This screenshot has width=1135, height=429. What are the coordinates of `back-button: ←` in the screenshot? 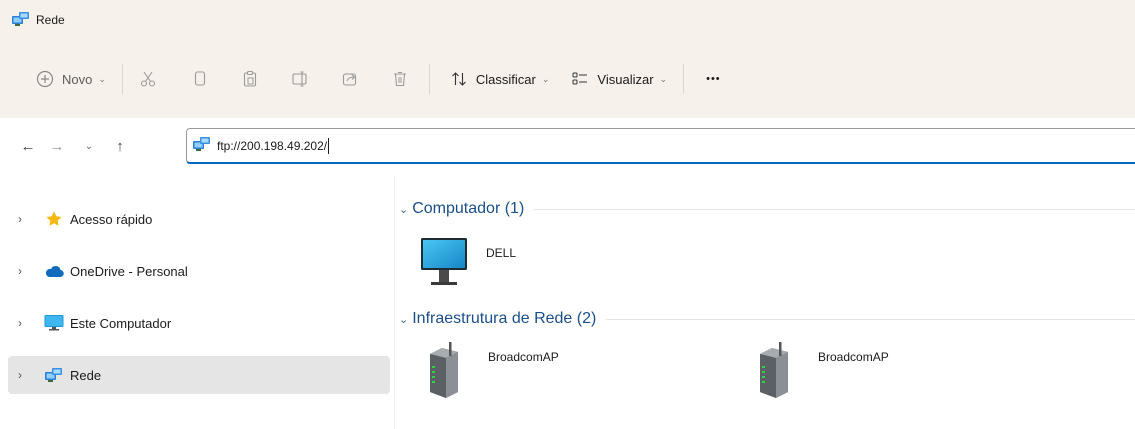 It's located at (28, 146).